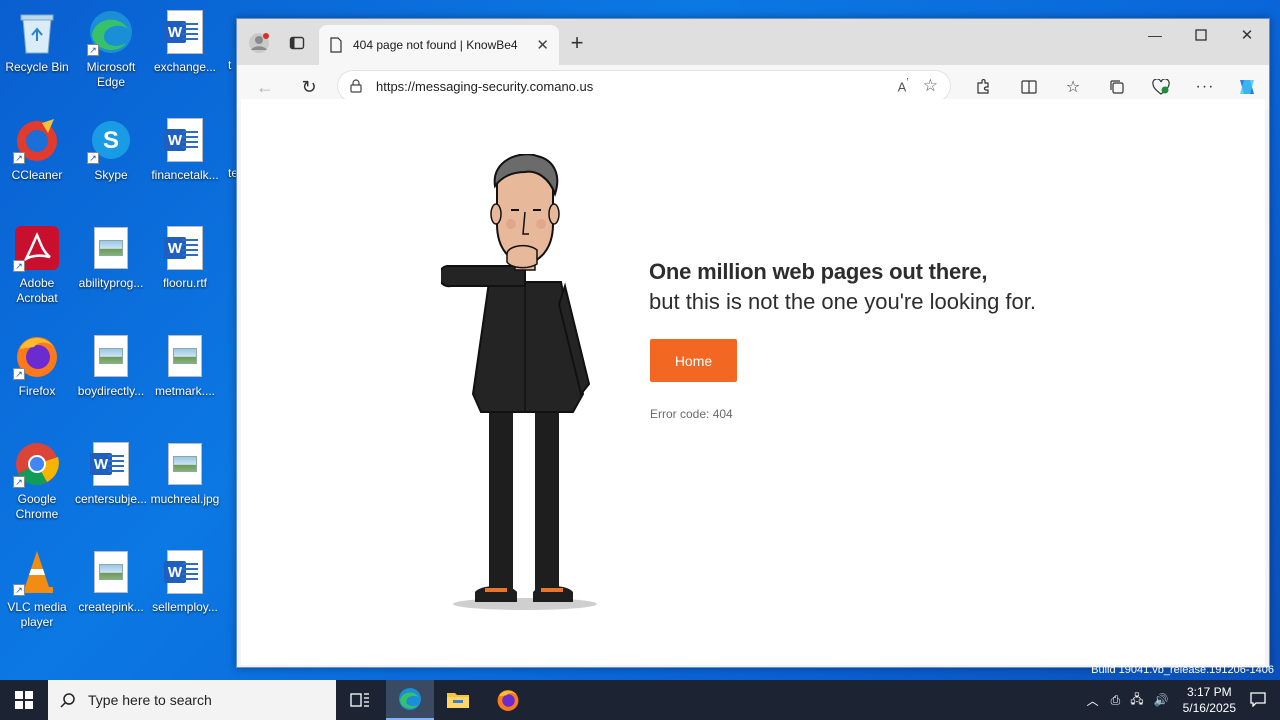  What do you see at coordinates (37, 356) in the screenshot?
I see `firefox-icon: ↗` at bounding box center [37, 356].